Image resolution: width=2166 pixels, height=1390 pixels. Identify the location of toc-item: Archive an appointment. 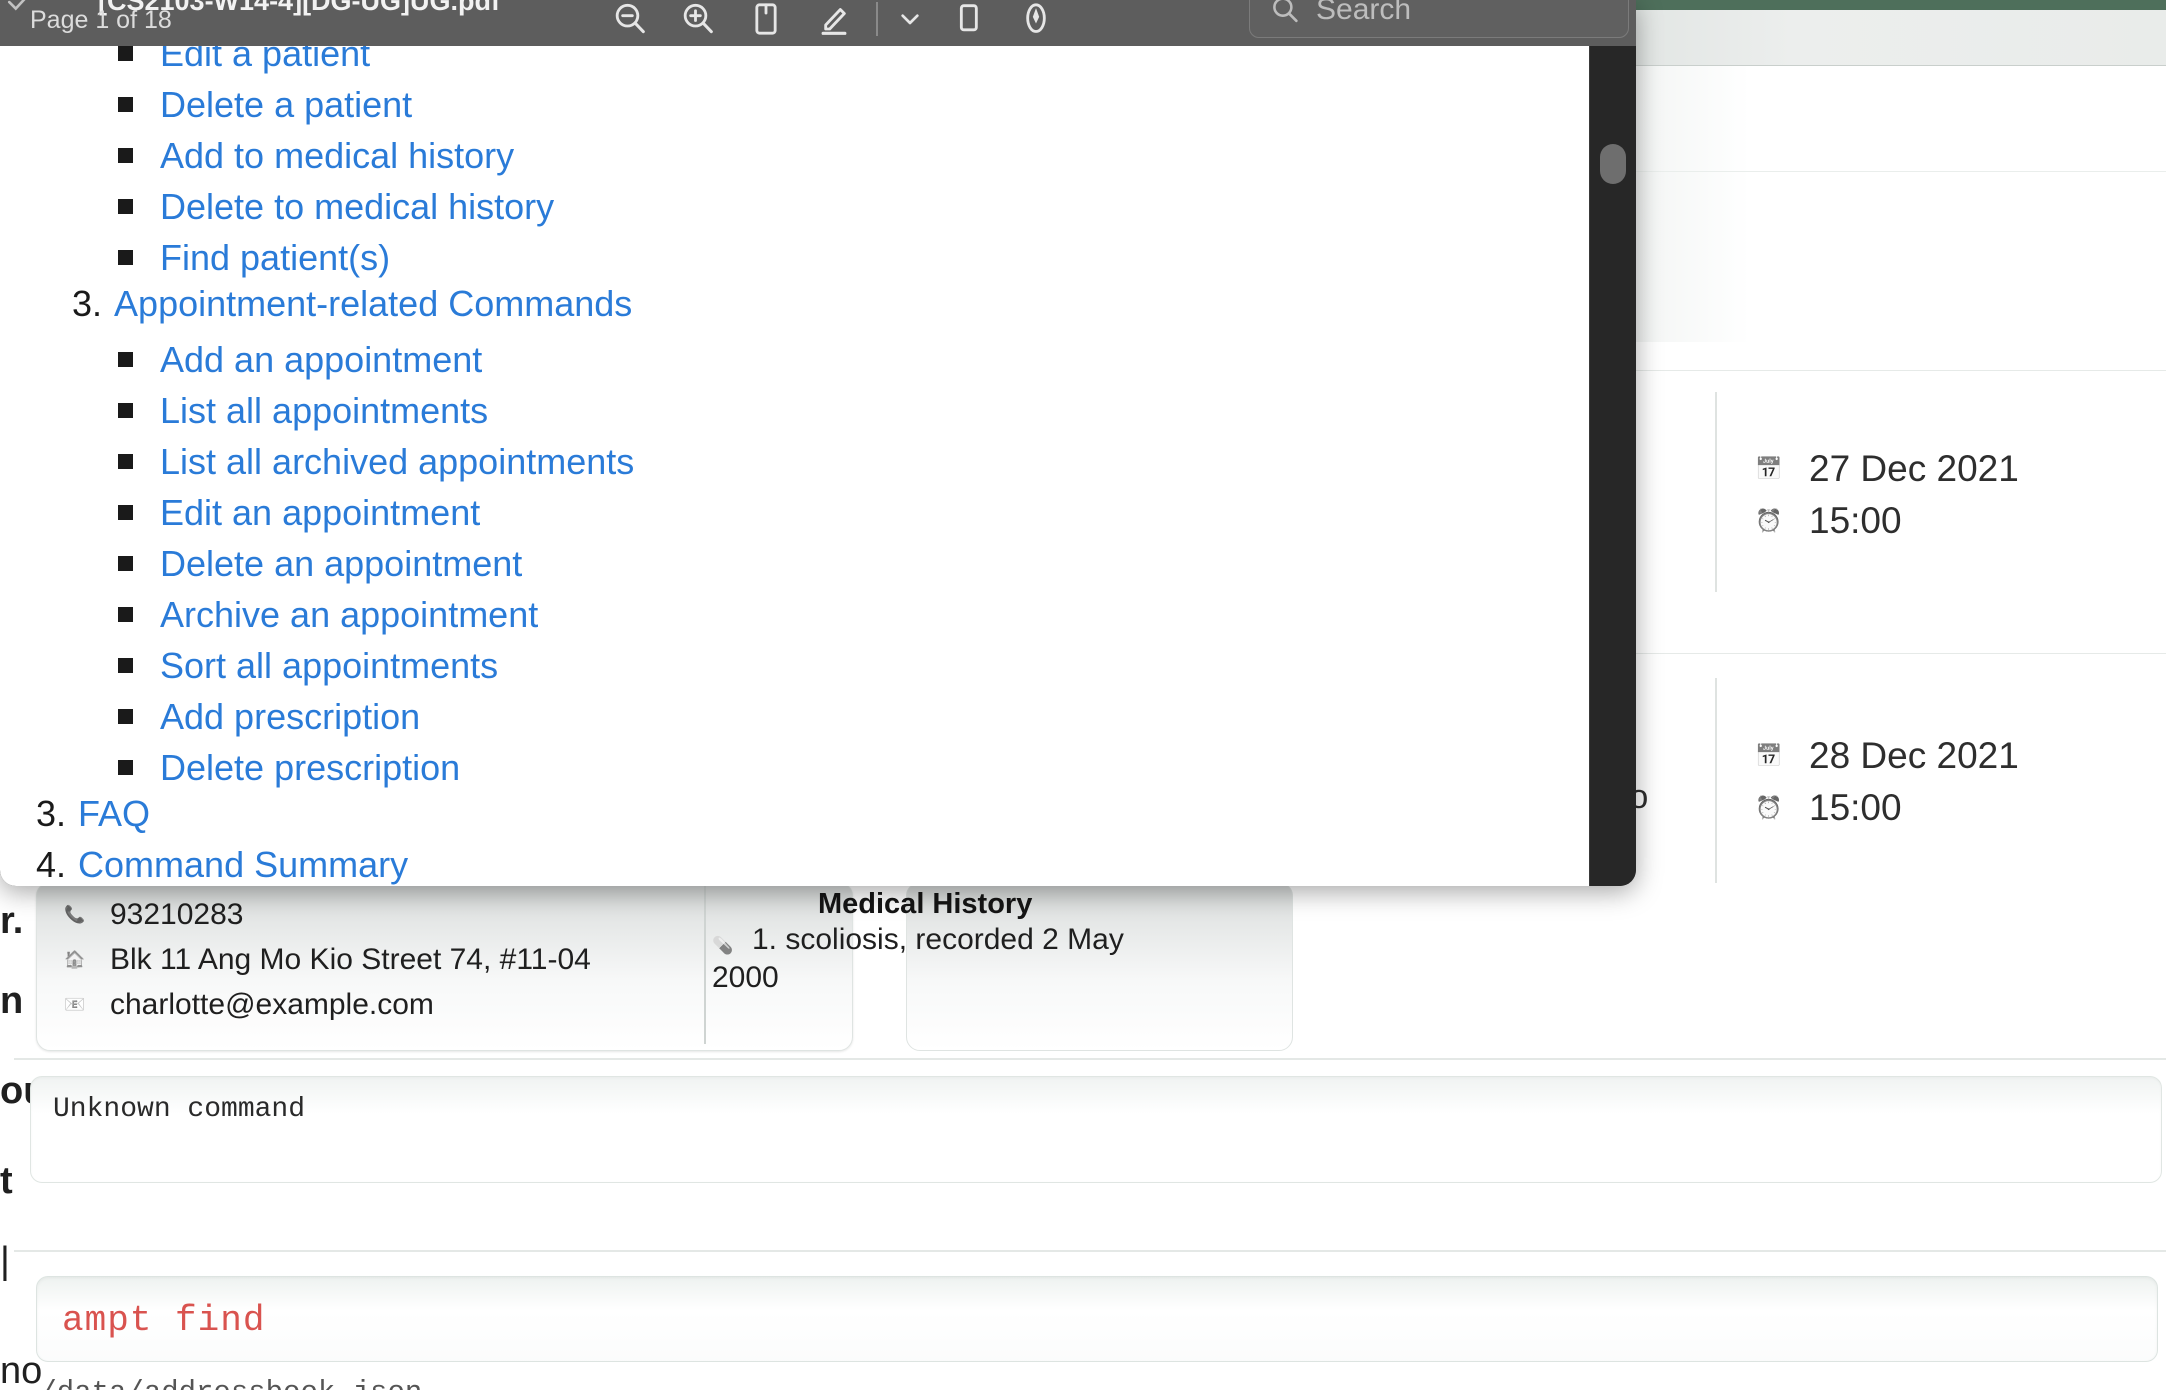
(780, 614).